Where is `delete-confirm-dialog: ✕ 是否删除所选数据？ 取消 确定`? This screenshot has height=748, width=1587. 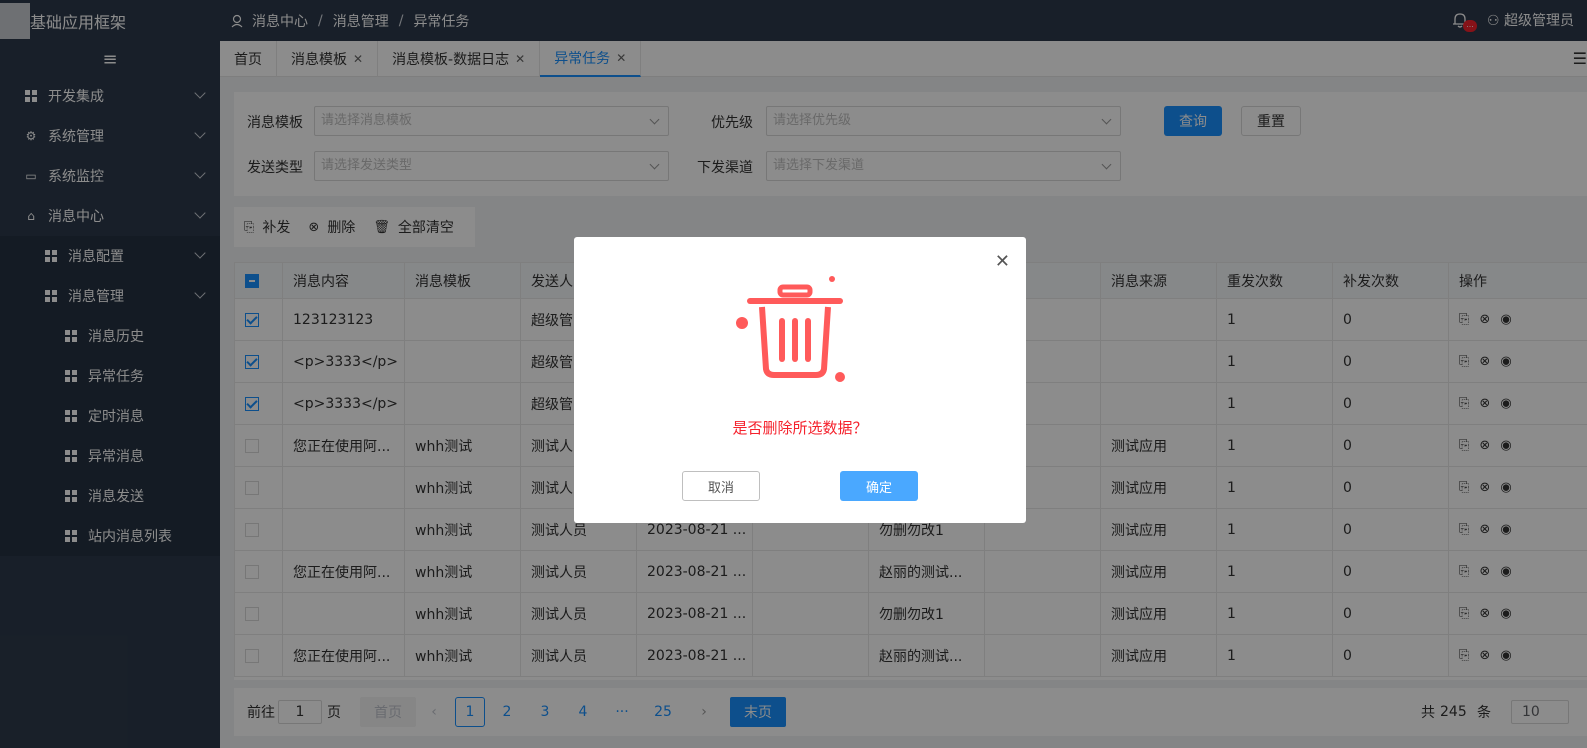 delete-confirm-dialog: ✕ 是否删除所选数据？ 取消 确定 is located at coordinates (800, 380).